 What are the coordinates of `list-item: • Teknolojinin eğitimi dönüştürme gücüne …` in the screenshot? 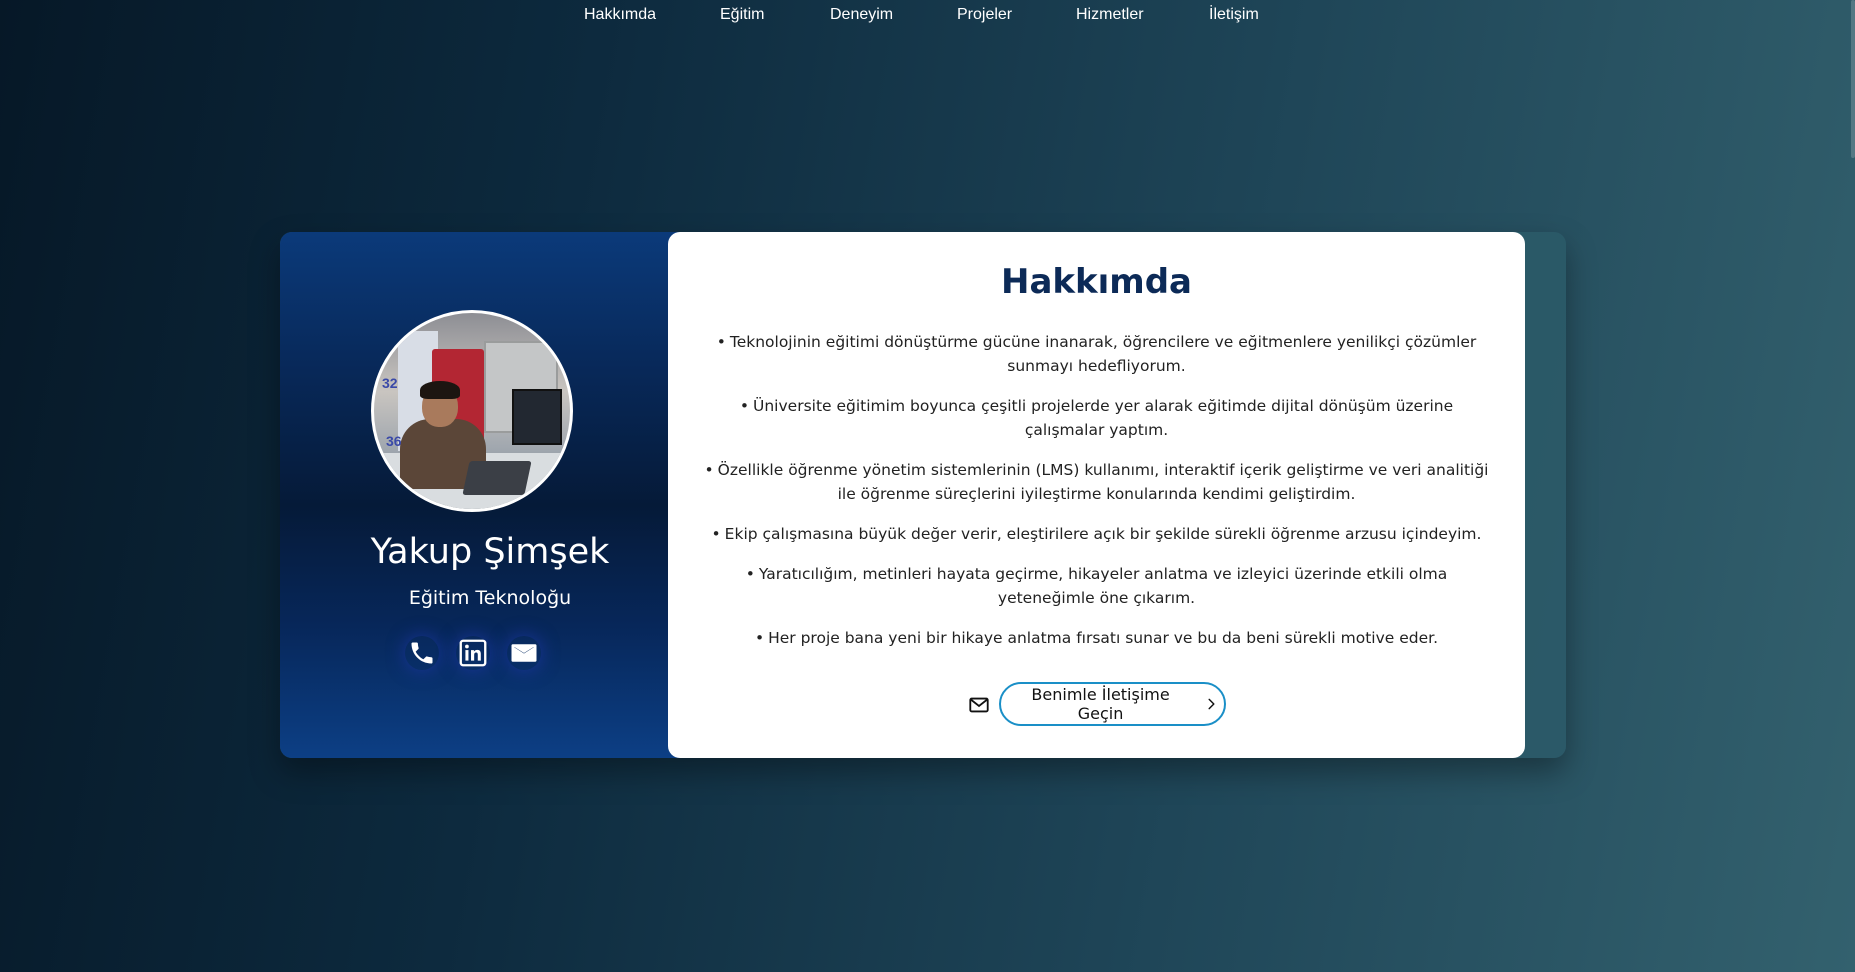 It's located at (1096, 354).